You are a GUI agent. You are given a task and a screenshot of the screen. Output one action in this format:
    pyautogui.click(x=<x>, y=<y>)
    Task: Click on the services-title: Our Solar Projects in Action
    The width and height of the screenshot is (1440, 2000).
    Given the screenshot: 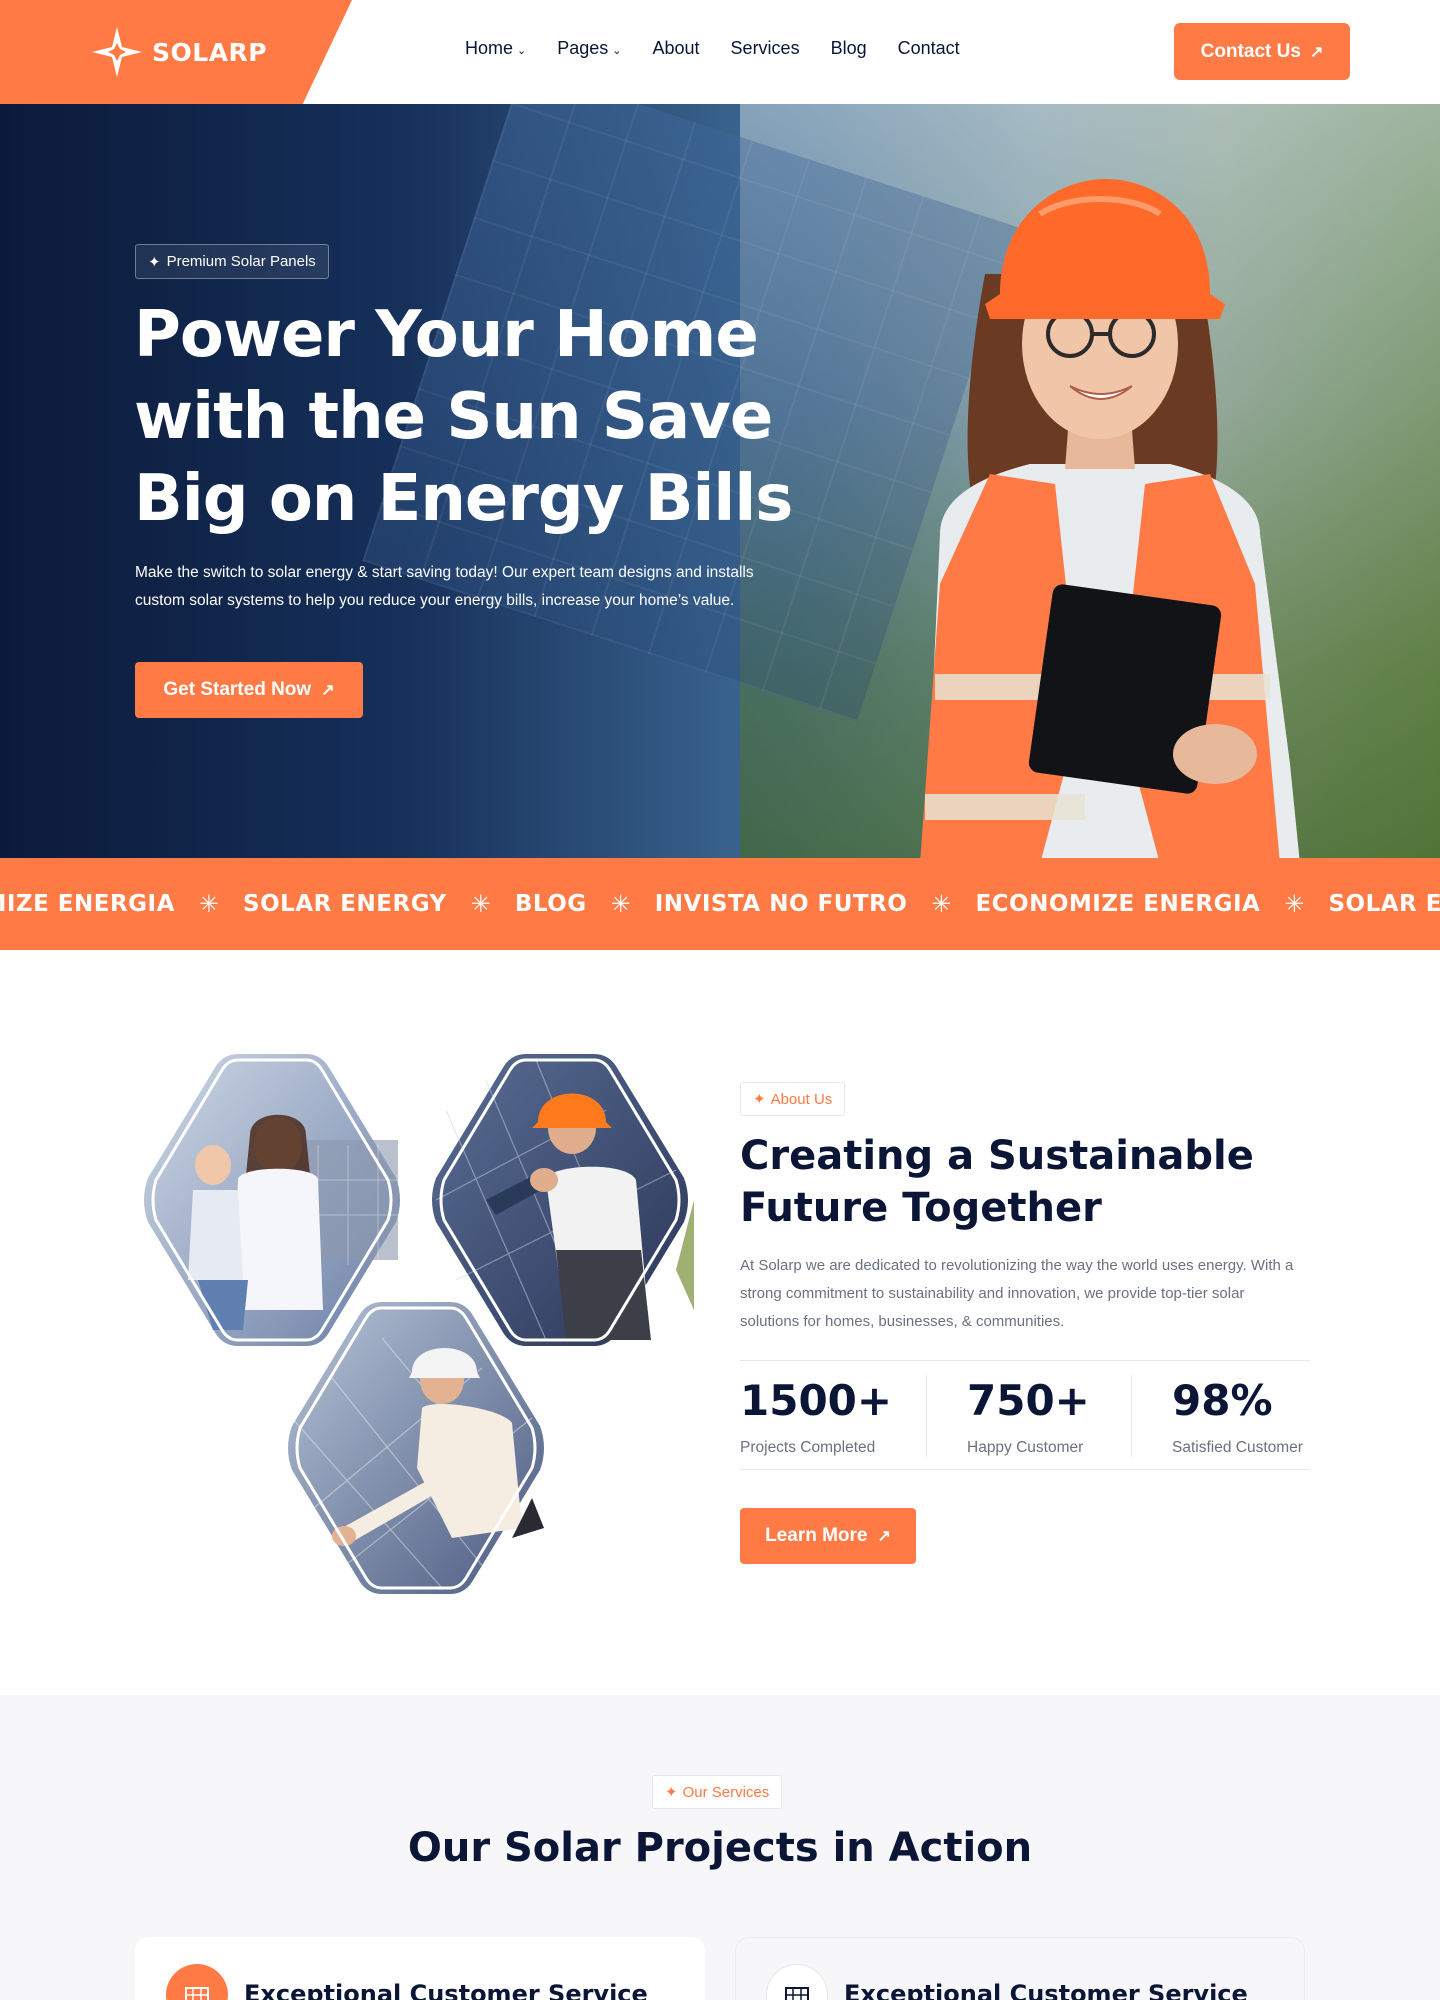 What is the action you would take?
    pyautogui.click(x=720, y=1848)
    